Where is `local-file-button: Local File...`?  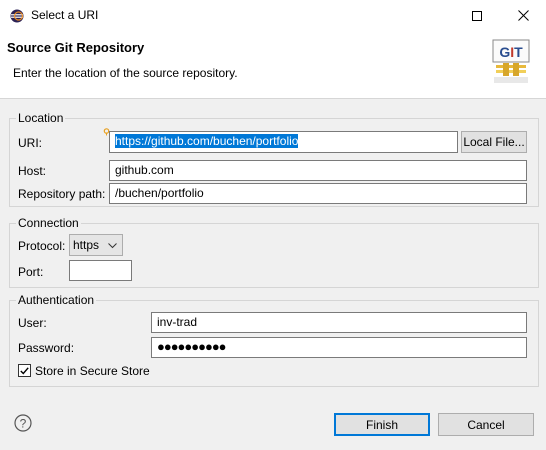 local-file-button: Local File... is located at coordinates (494, 142).